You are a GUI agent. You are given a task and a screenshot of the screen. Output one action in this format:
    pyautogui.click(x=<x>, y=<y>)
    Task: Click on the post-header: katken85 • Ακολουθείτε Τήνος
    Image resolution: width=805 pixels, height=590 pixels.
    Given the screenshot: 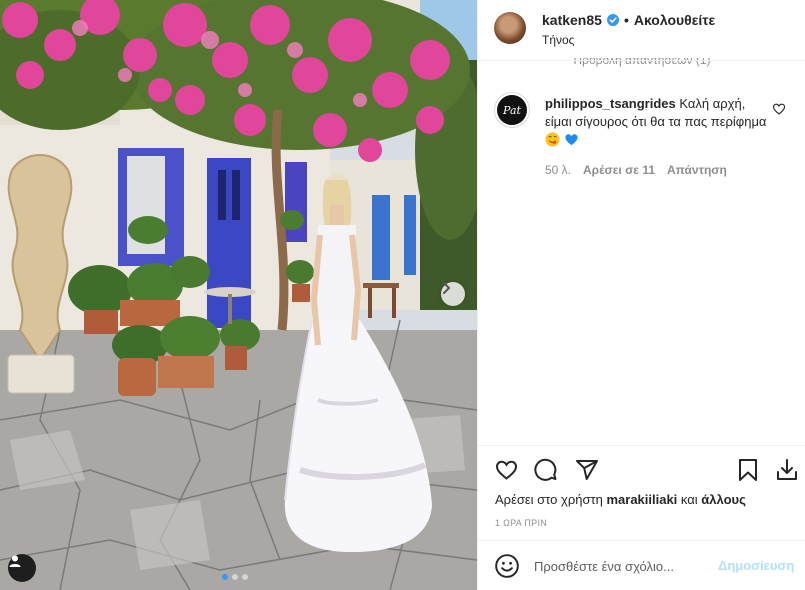 What is the action you would take?
    pyautogui.click(x=641, y=30)
    